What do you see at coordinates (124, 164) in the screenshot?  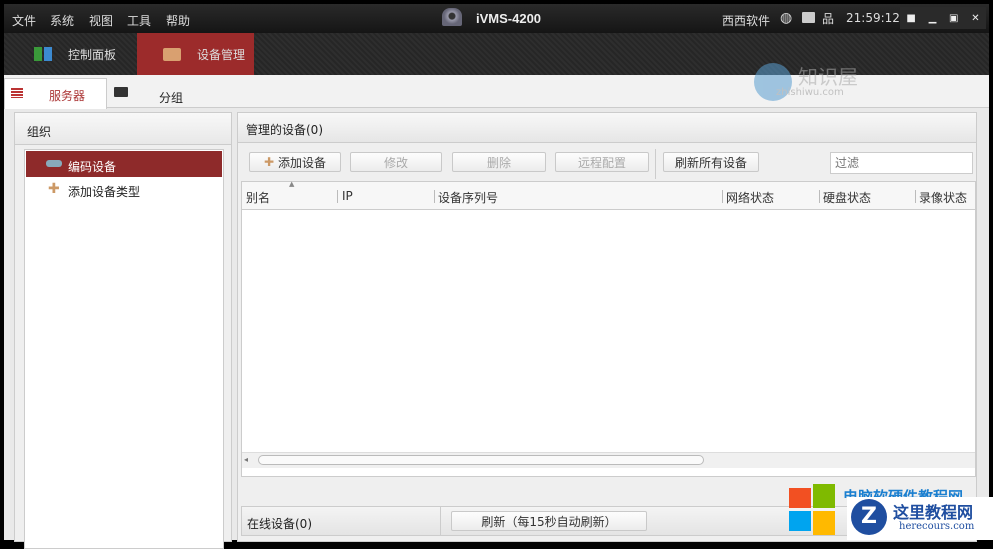 I see `tree-item-encoding-device: 编码设备` at bounding box center [124, 164].